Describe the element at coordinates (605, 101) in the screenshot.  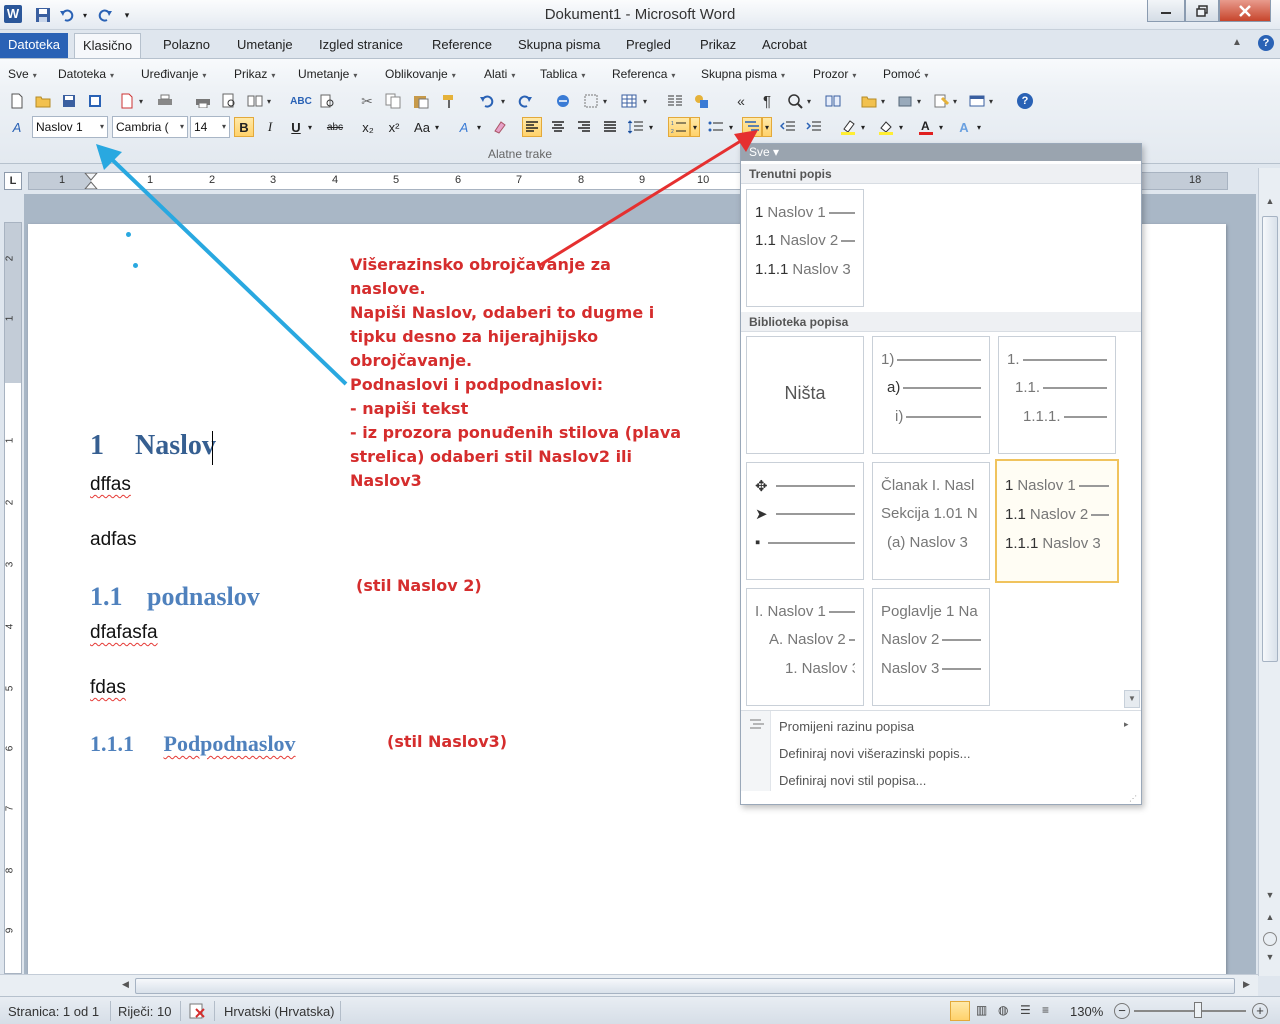
I see `borders-dropdown-icon: ▾` at that location.